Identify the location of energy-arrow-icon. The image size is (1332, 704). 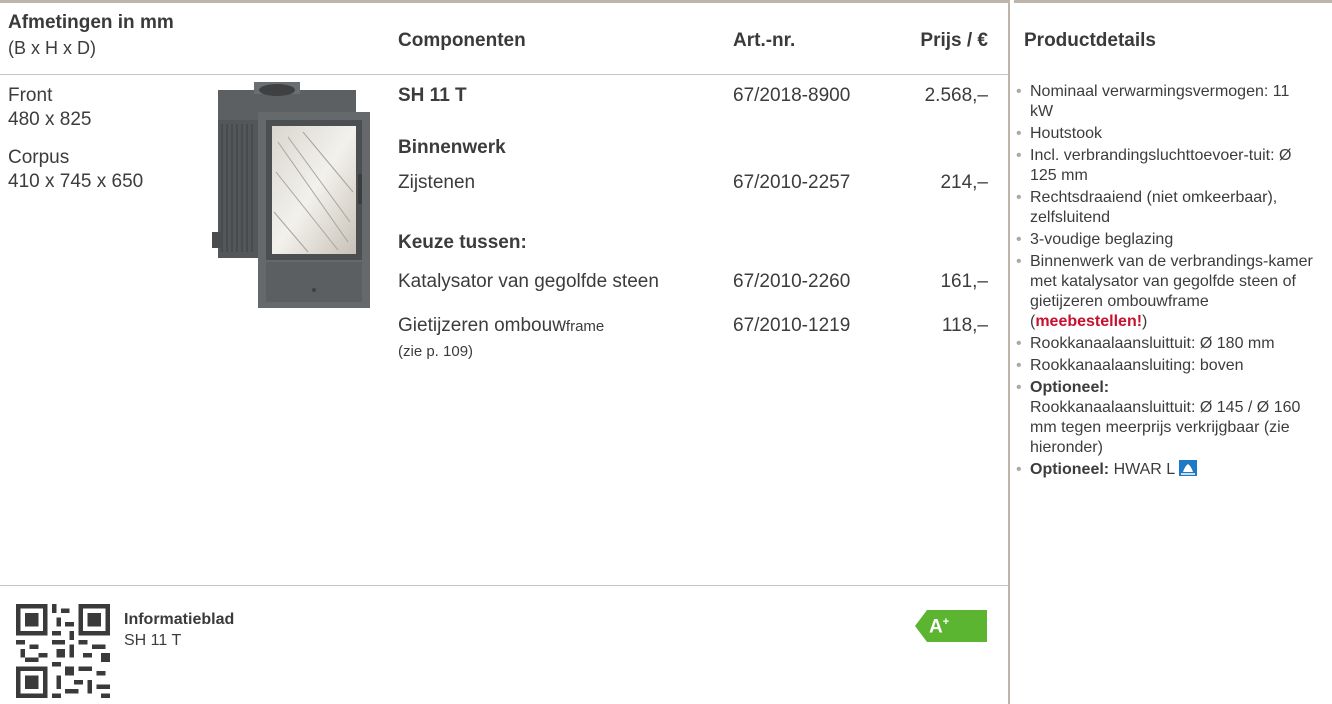
(951, 626).